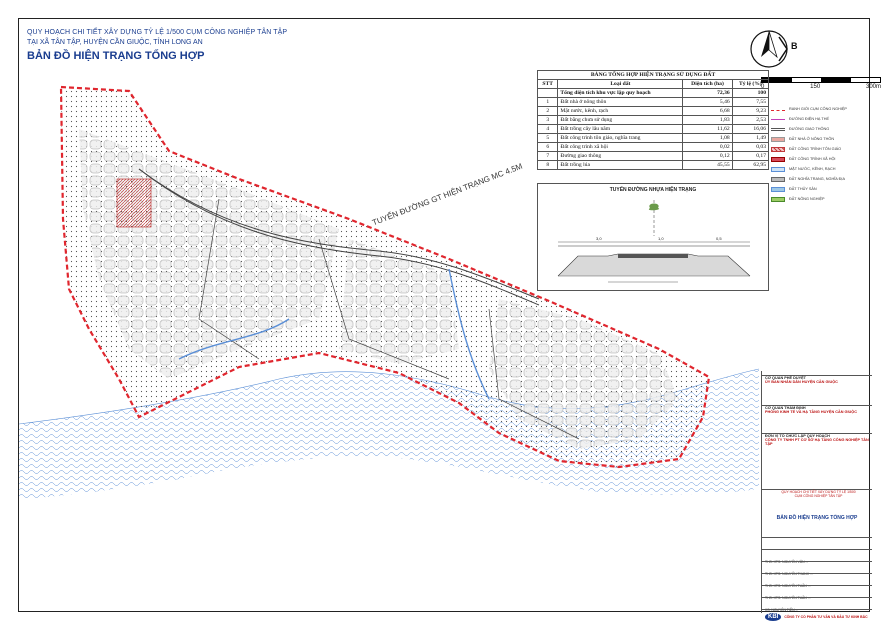 The image size is (888, 628). I want to click on legend-item: ĐƯỜNG ĐIỆN HẠ THẾ, so click(819, 119).